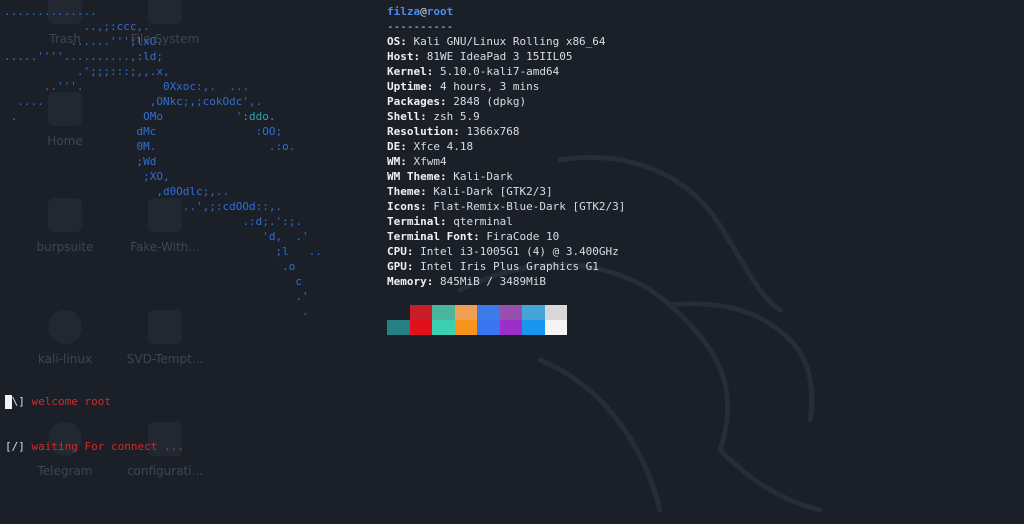  I want to click on info-value: Xfce 4.18, so click(440, 146).